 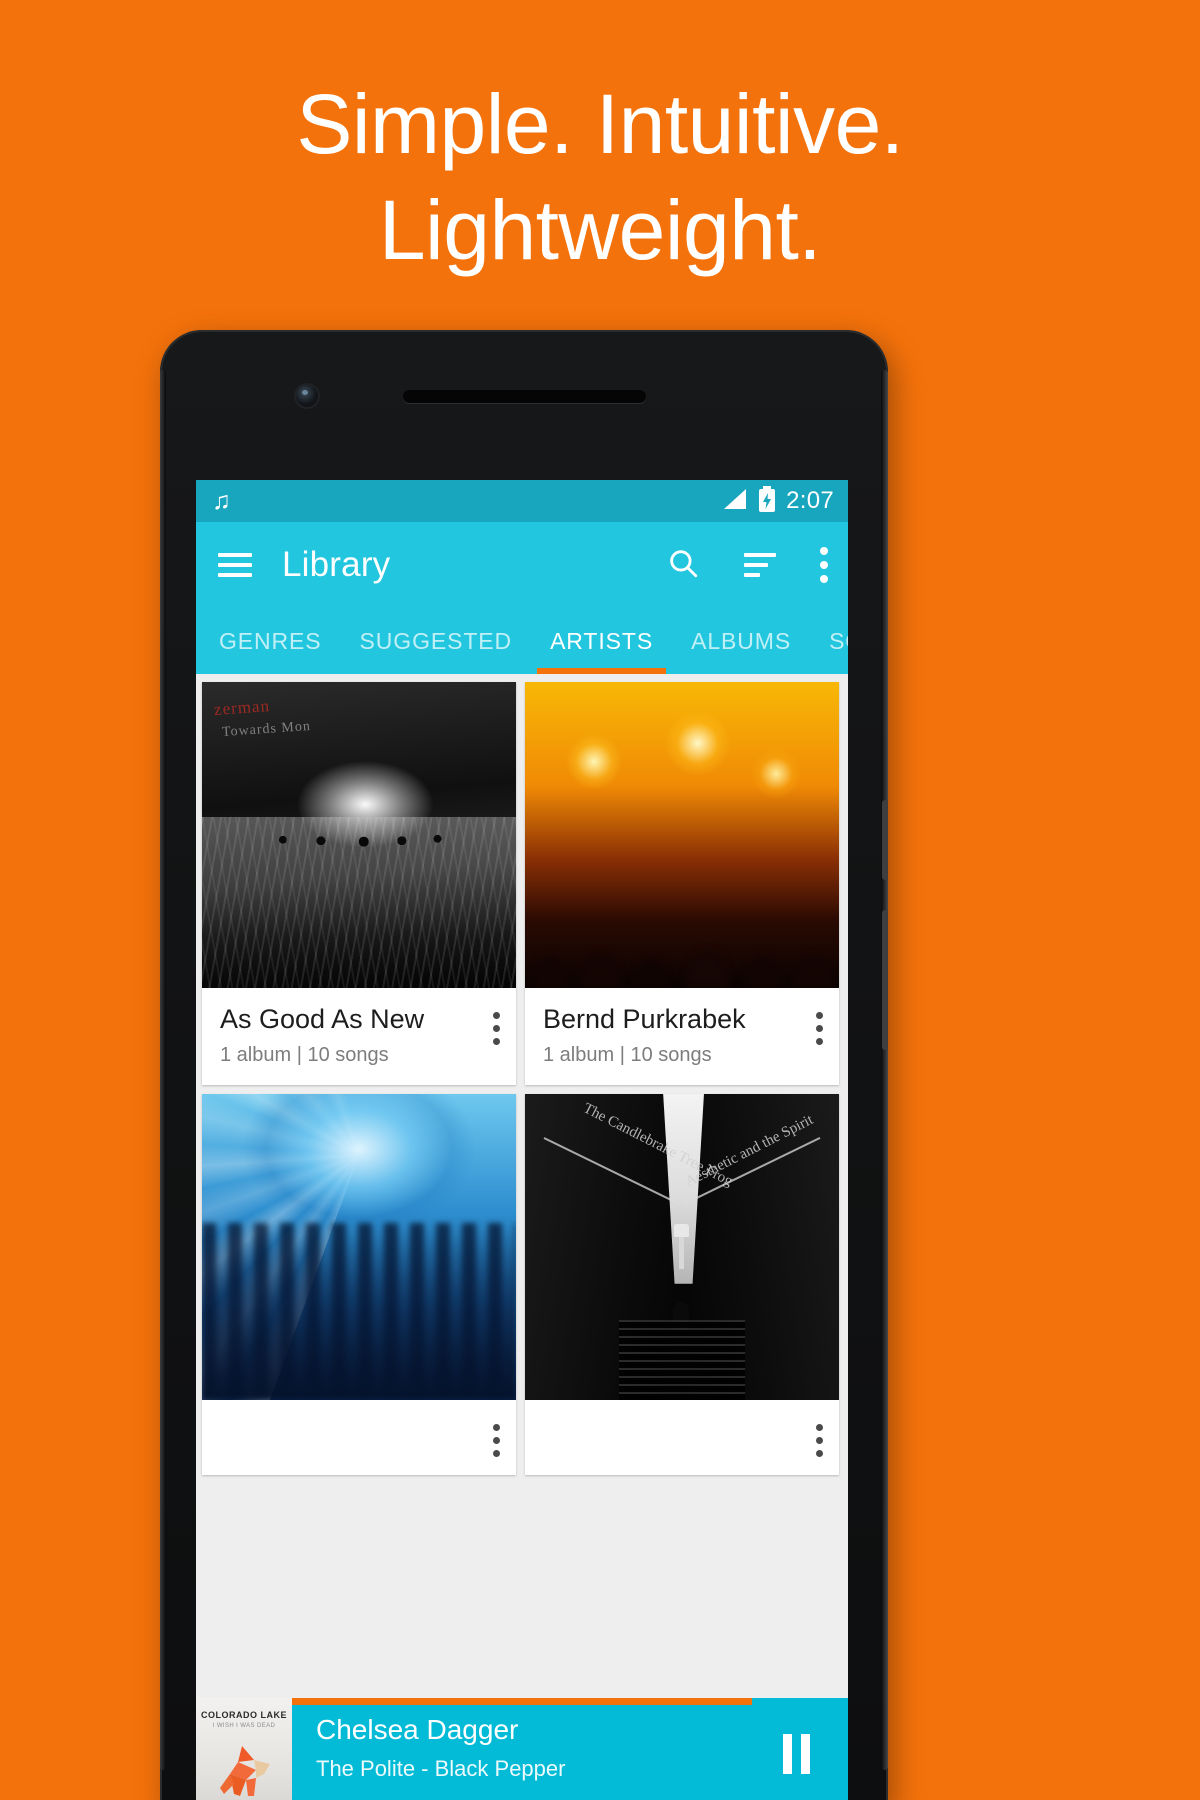 What do you see at coordinates (266, 729) in the screenshot?
I see `artwork-text-secondary: Towards Mon` at bounding box center [266, 729].